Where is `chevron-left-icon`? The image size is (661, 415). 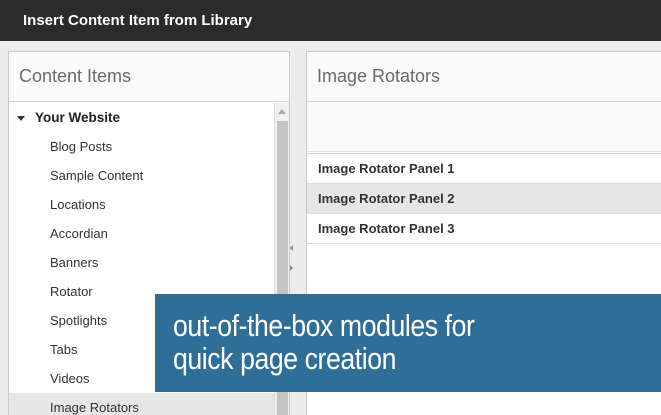
chevron-left-icon is located at coordinates (291, 248).